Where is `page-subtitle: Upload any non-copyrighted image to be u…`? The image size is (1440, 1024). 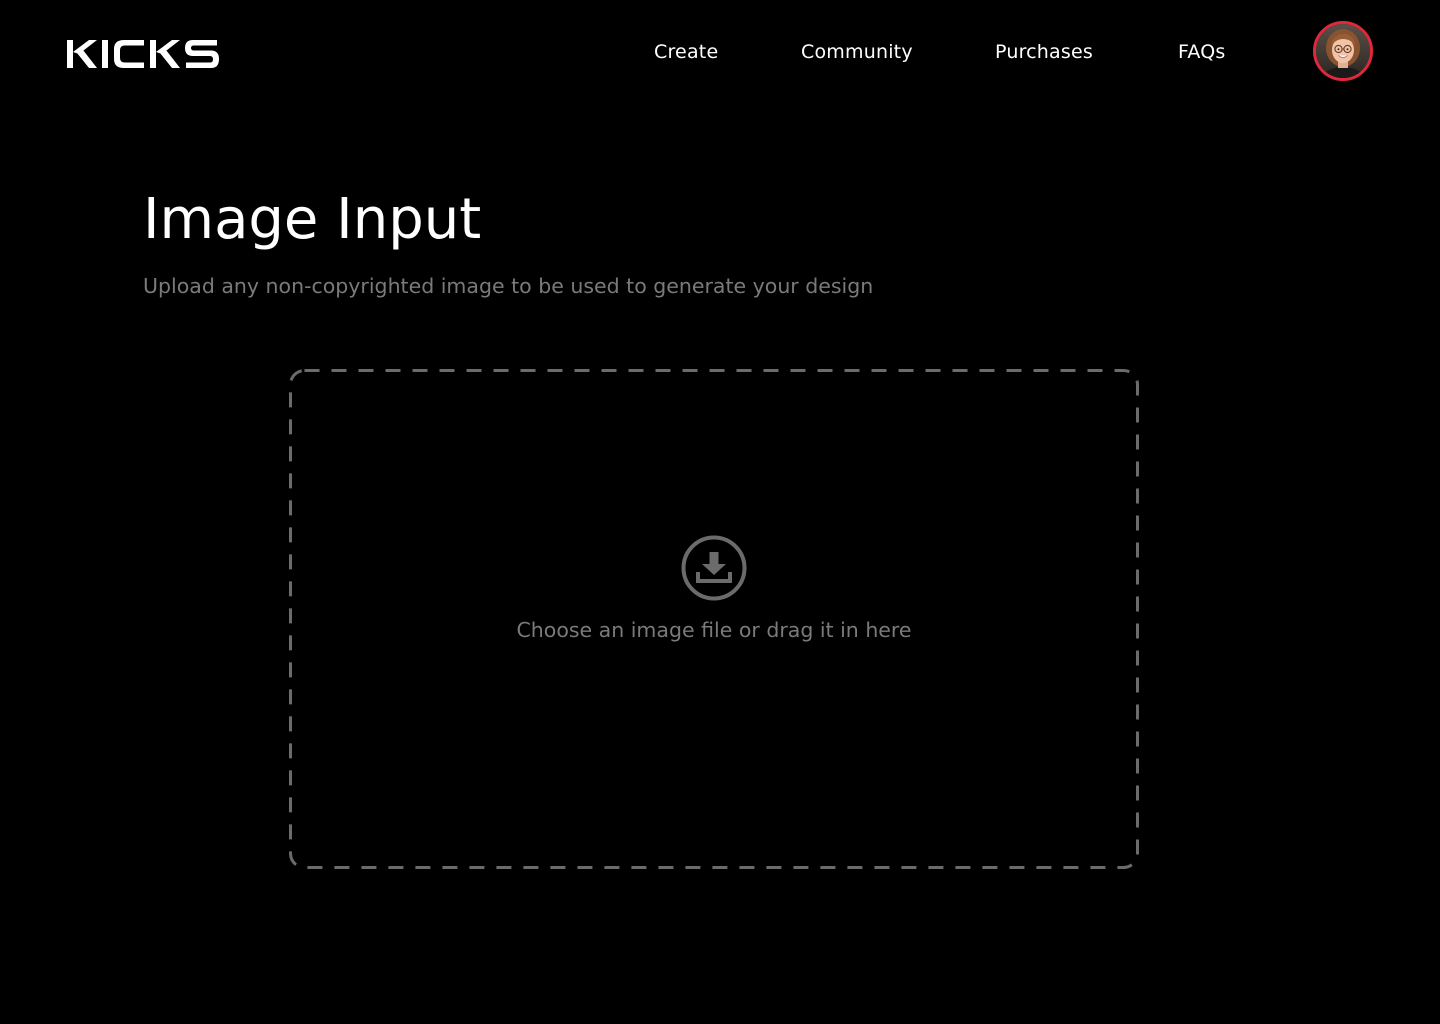
page-subtitle: Upload any non-copyrighted image to be u… is located at coordinates (508, 286).